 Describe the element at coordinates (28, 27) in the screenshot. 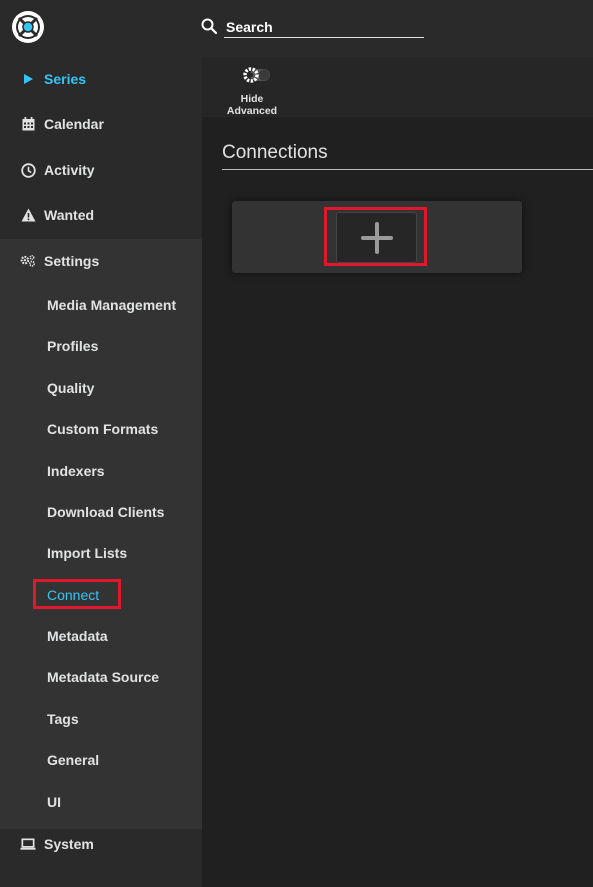

I see `sonarr-logo` at that location.